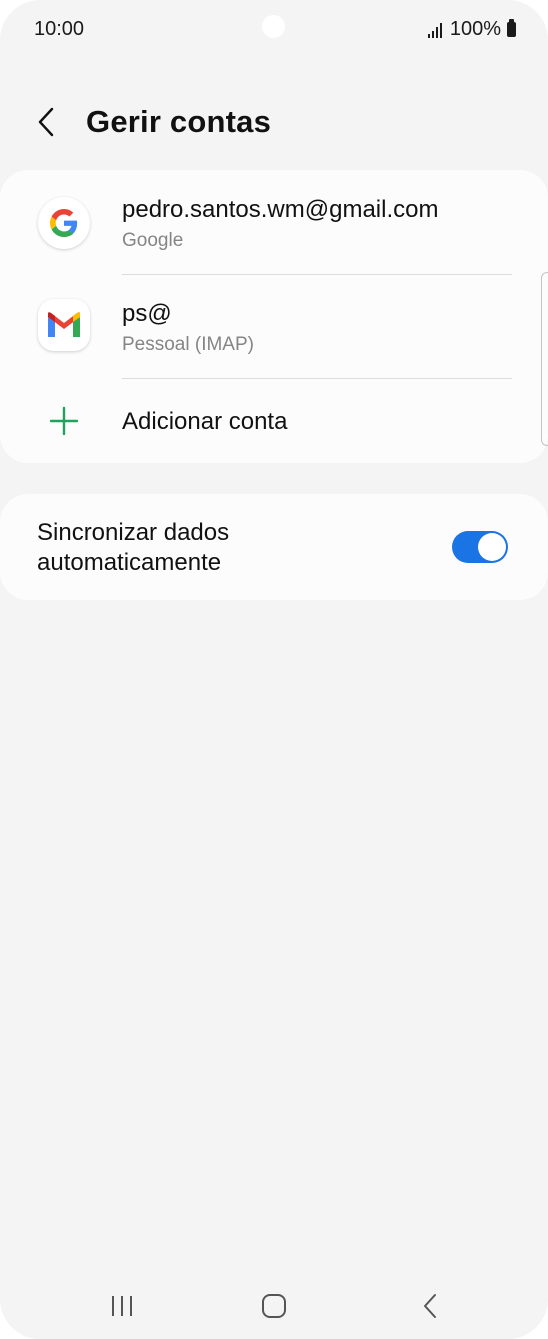 This screenshot has height=1339, width=548. What do you see at coordinates (179, 121) in the screenshot?
I see `page-title: Gerir contas` at bounding box center [179, 121].